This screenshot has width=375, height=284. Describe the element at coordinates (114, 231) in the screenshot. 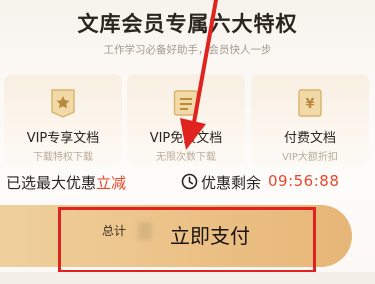

I see `total-label: 总计` at that location.